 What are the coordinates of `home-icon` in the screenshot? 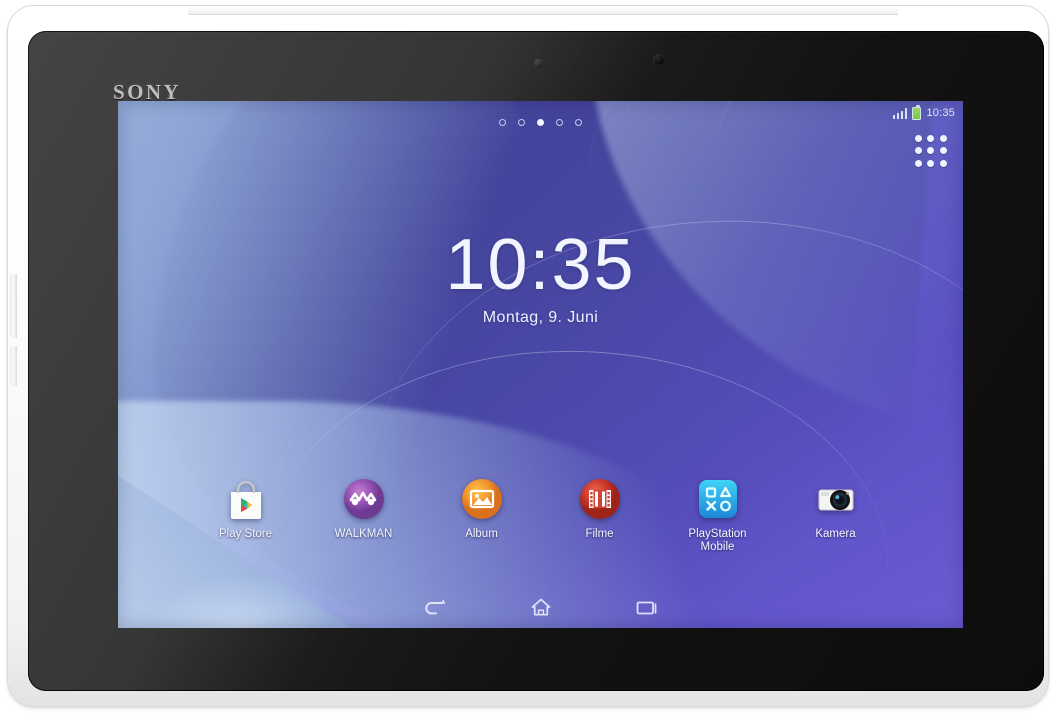 It's located at (541, 607).